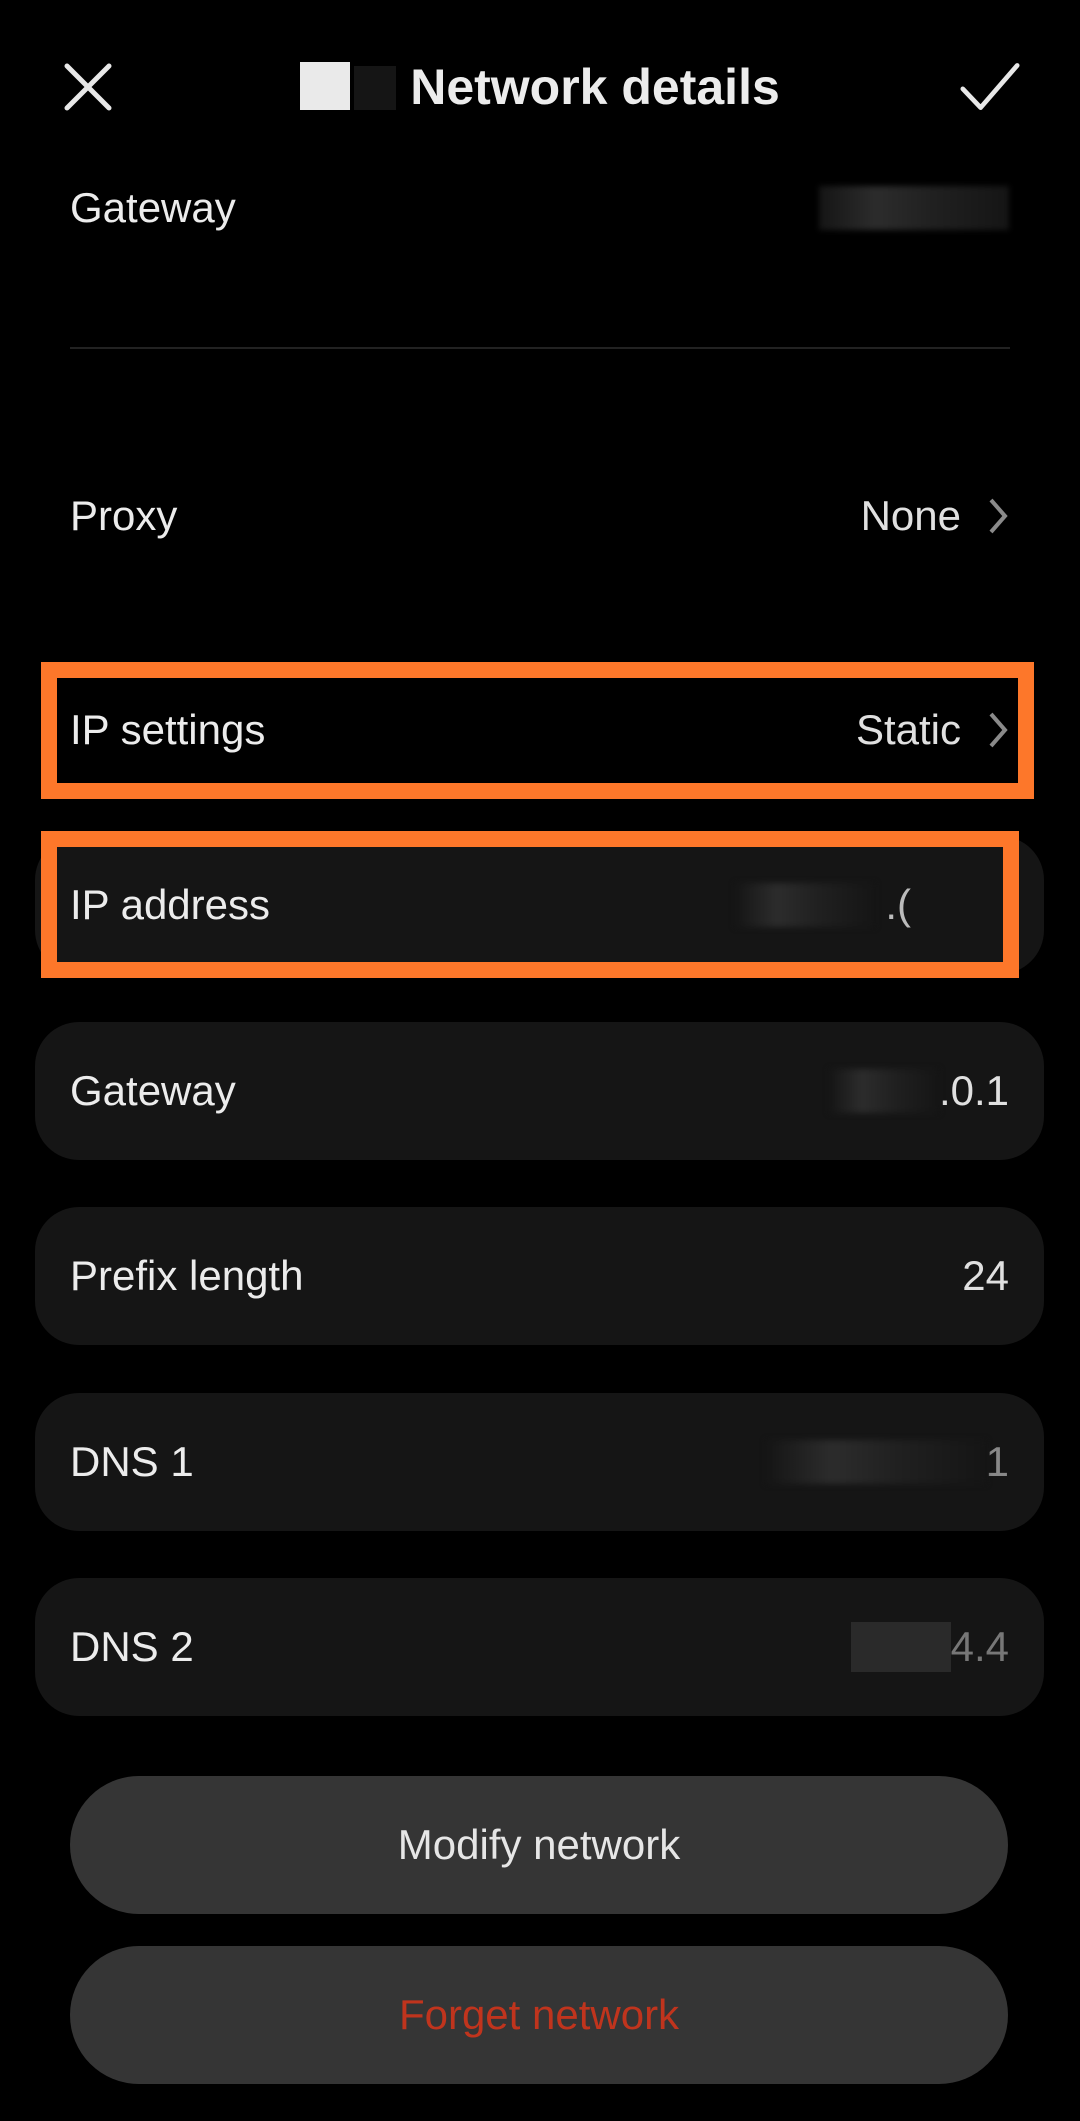 The width and height of the screenshot is (1080, 2121). I want to click on proxy-row: Proxy None, so click(539, 516).